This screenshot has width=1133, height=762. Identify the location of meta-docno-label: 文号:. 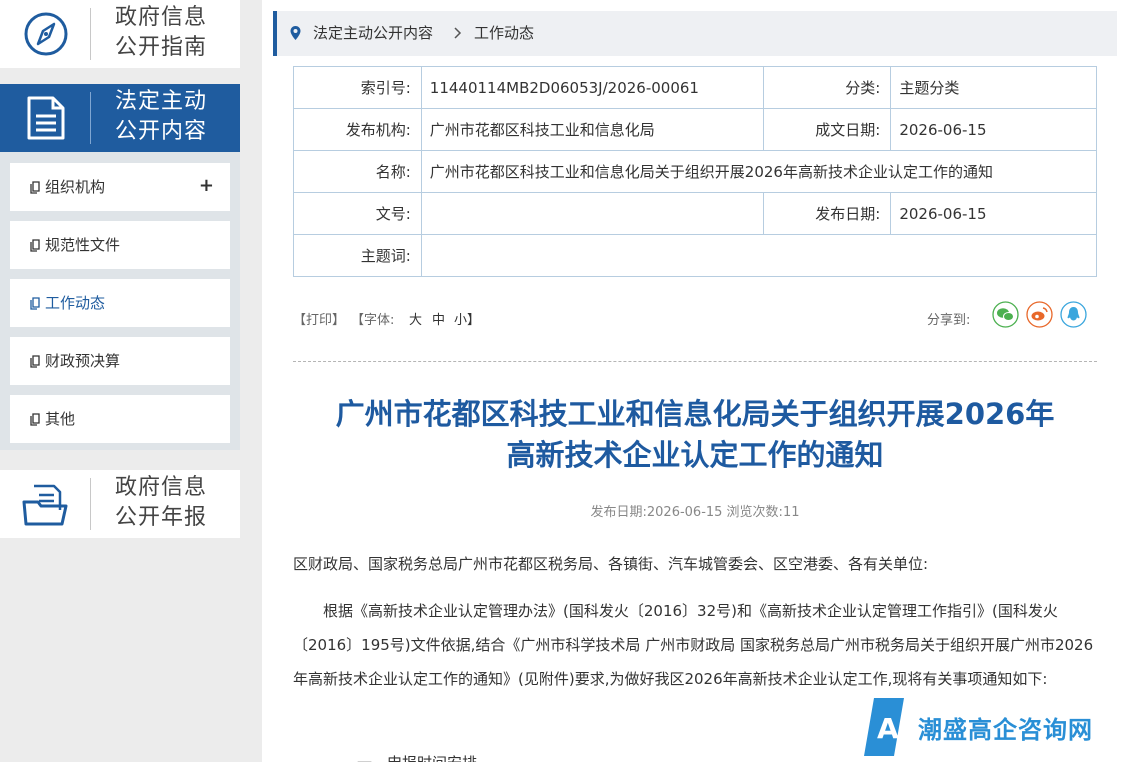
(357, 213).